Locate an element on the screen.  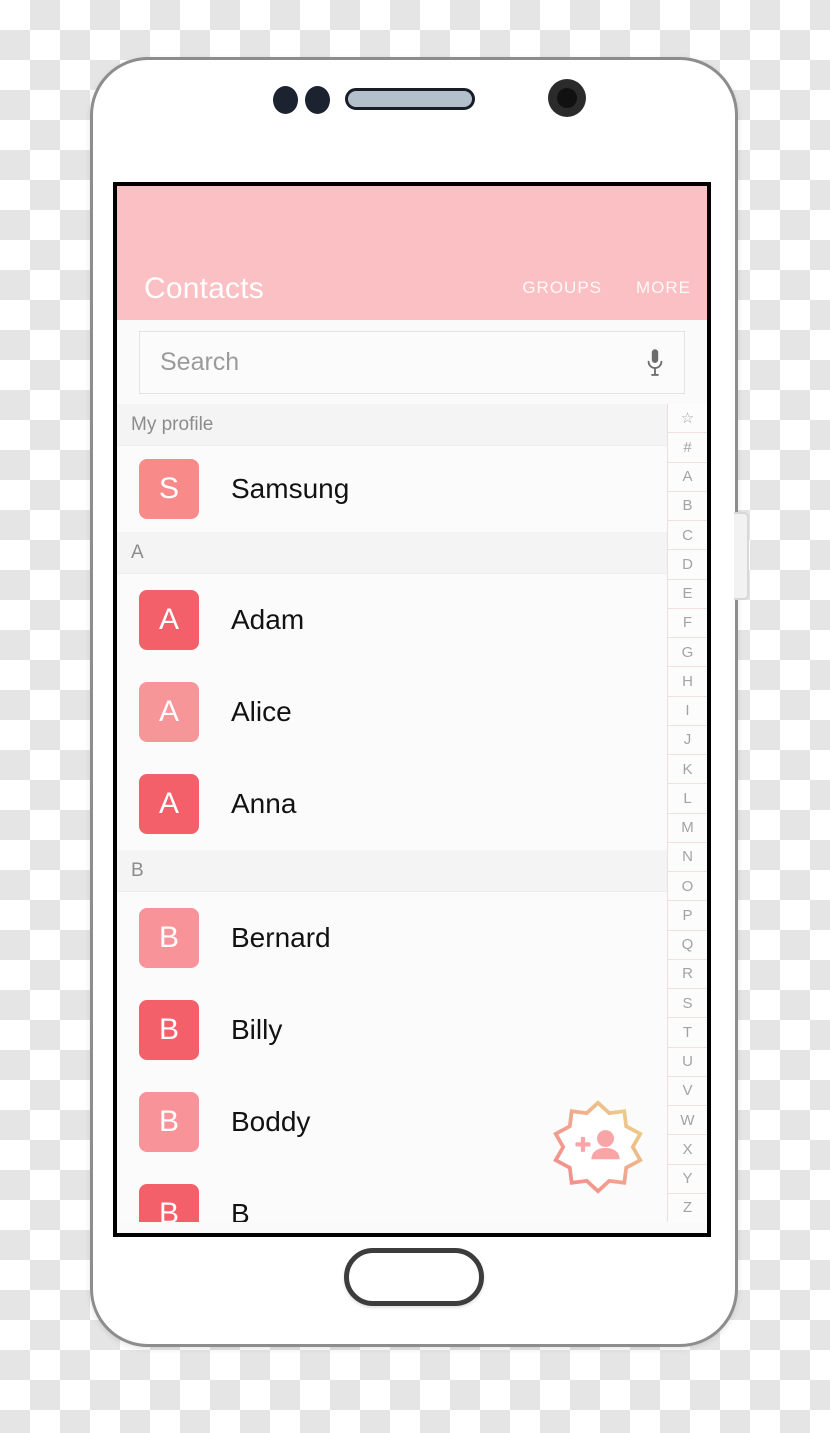
alpha-index-item: P is located at coordinates (687, 916).